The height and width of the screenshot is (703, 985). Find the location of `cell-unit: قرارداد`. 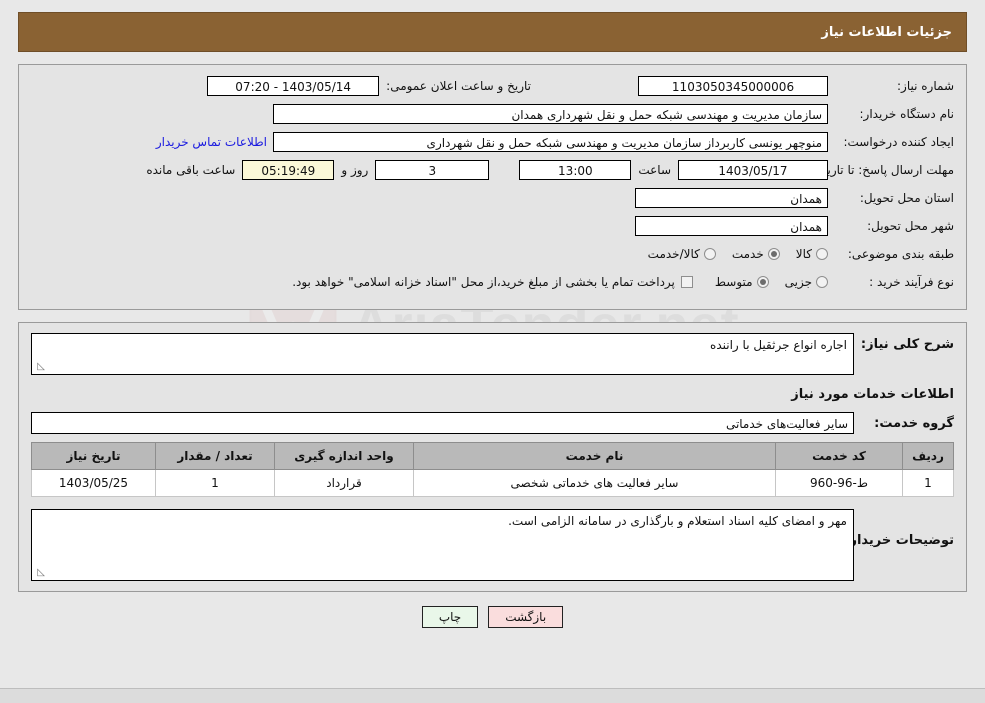

cell-unit: قرارداد is located at coordinates (344, 483).